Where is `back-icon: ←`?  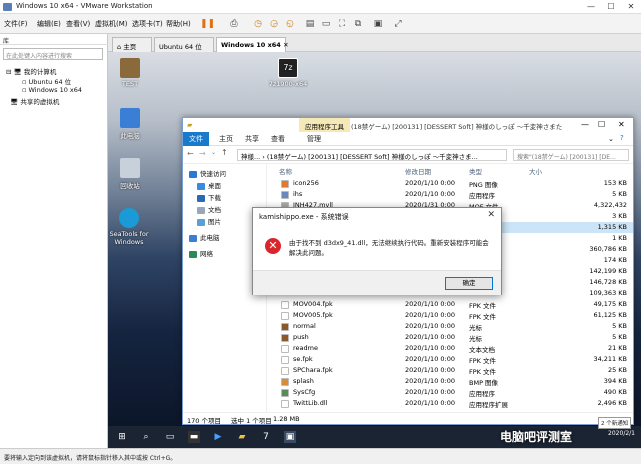
back-icon: ← is located at coordinates (190, 153).